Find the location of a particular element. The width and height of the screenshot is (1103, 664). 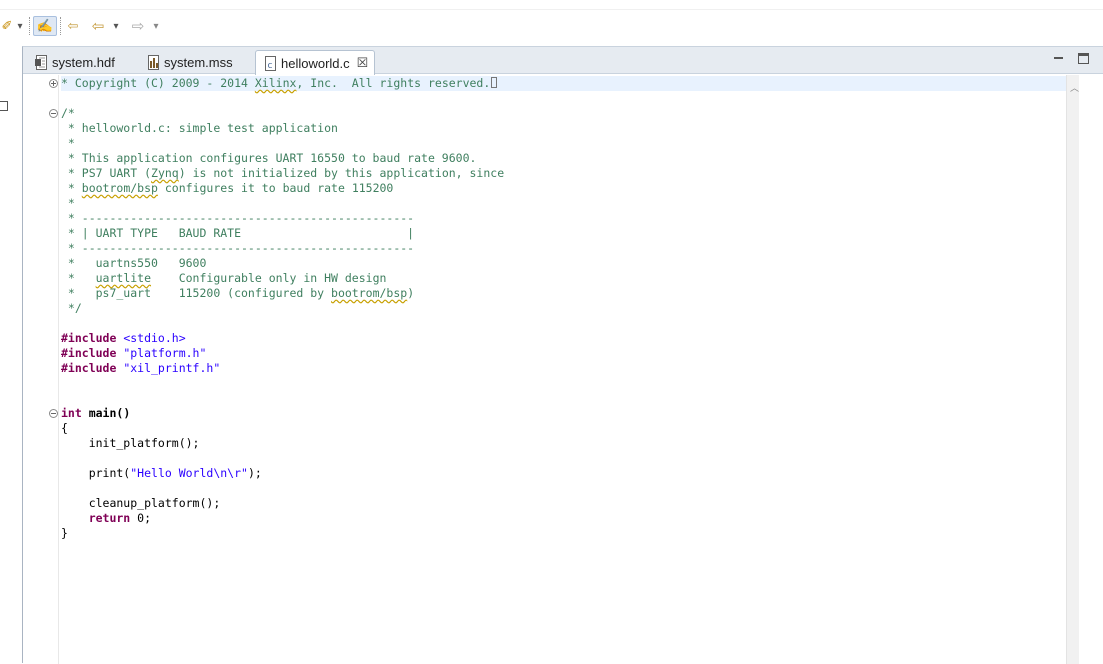

left-view-strip is located at coordinates (11, 354).